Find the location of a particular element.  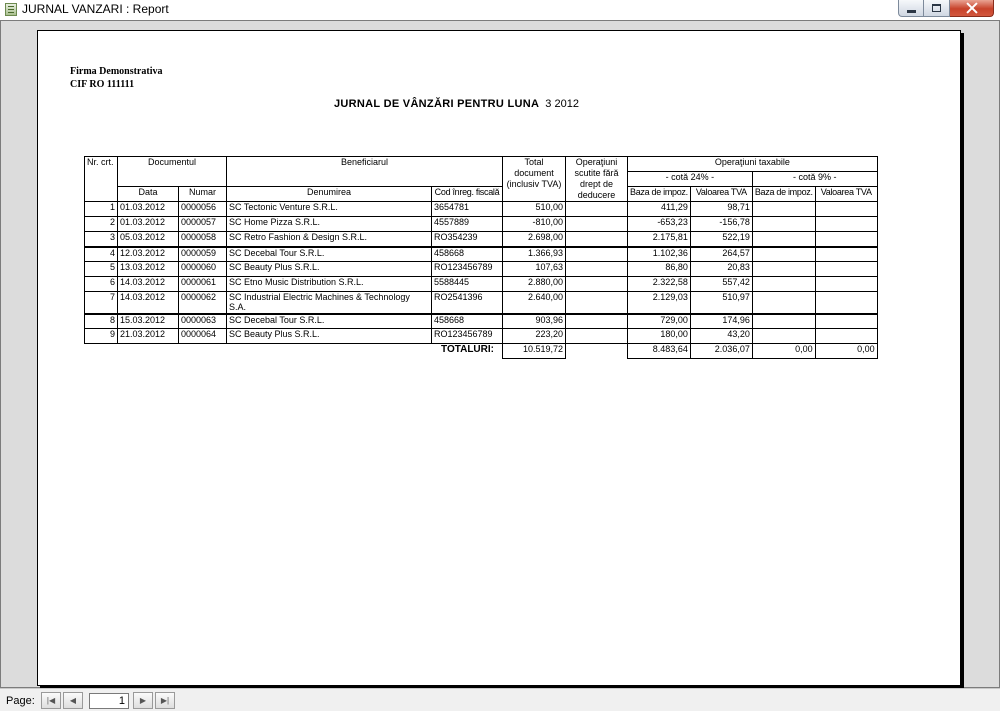

totals-baza24: 8.483,64 is located at coordinates (659, 351).